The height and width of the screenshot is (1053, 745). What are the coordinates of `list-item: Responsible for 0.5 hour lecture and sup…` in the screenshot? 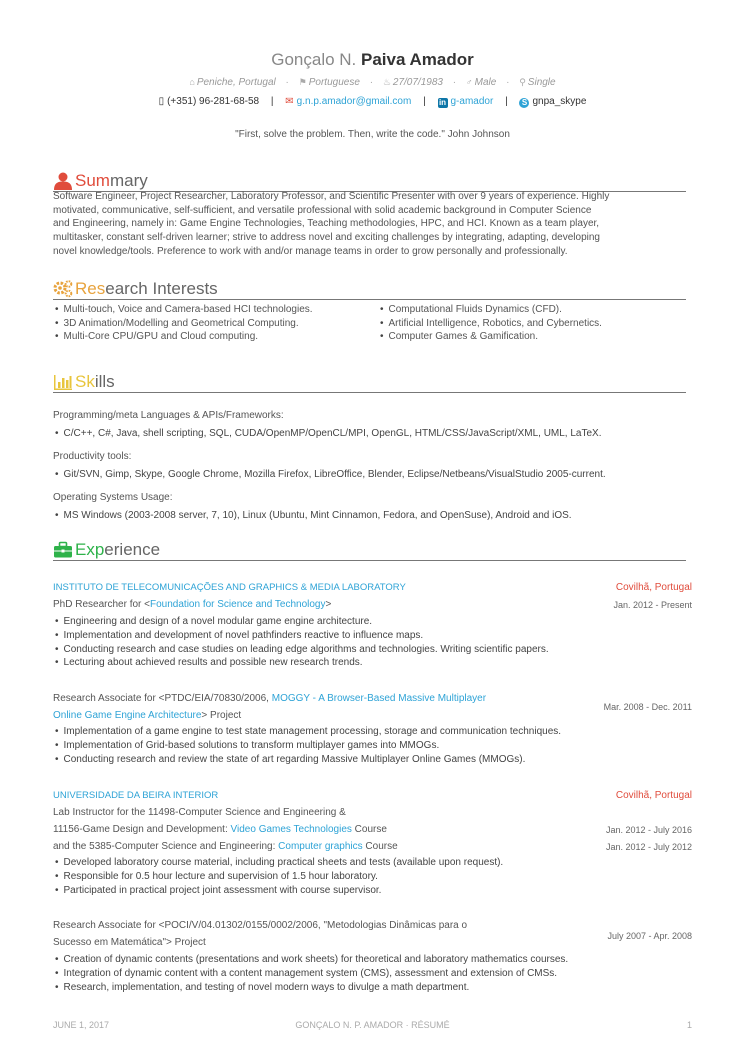 It's located at (378, 877).